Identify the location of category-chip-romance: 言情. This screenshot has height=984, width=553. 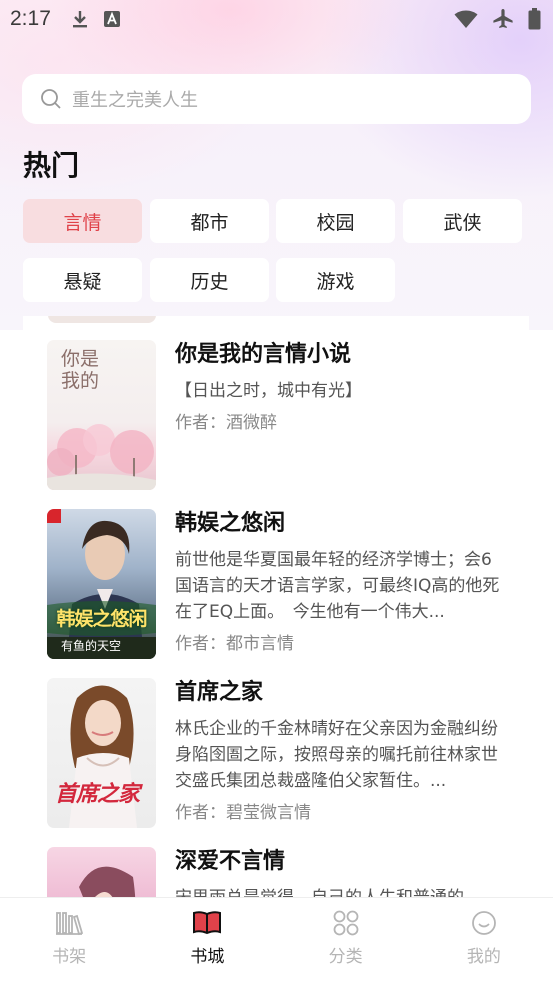
(82, 221).